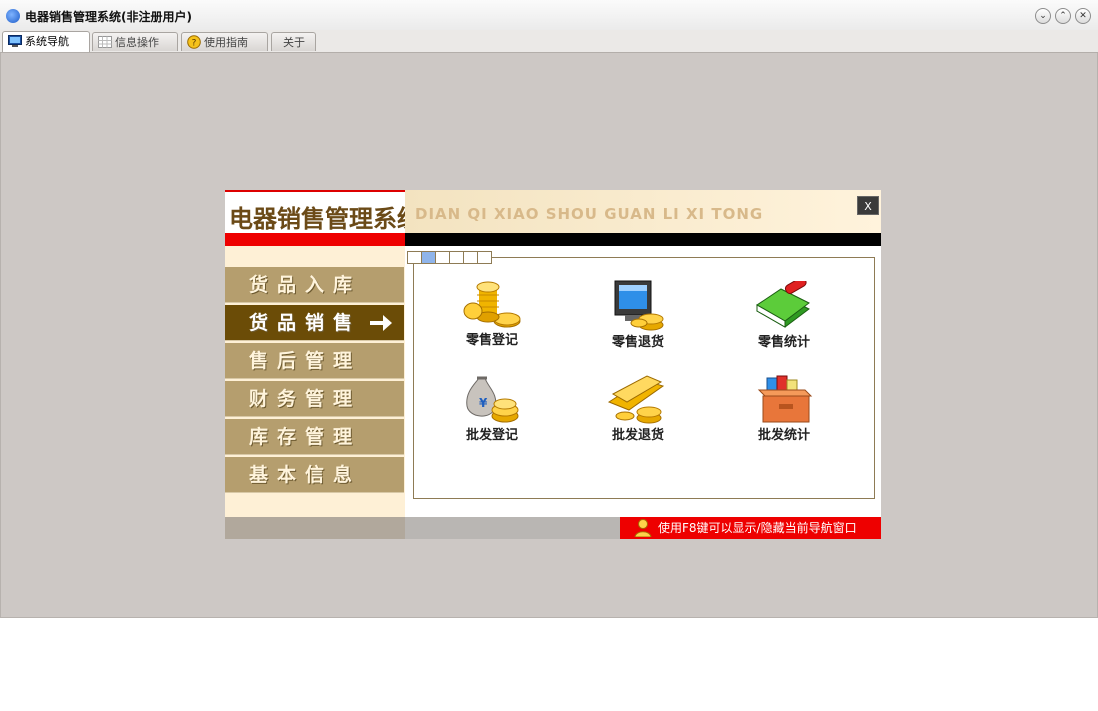 The width and height of the screenshot is (1098, 711). I want to click on wholesale-register-button: ¥ 批发登记, so click(492, 413).